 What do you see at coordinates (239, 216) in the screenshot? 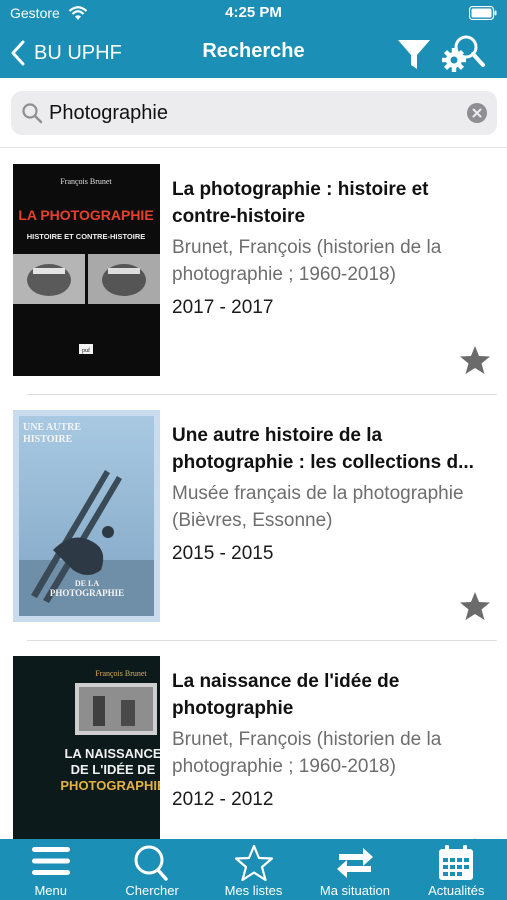
I see `result-title-continued: contre-histoire` at bounding box center [239, 216].